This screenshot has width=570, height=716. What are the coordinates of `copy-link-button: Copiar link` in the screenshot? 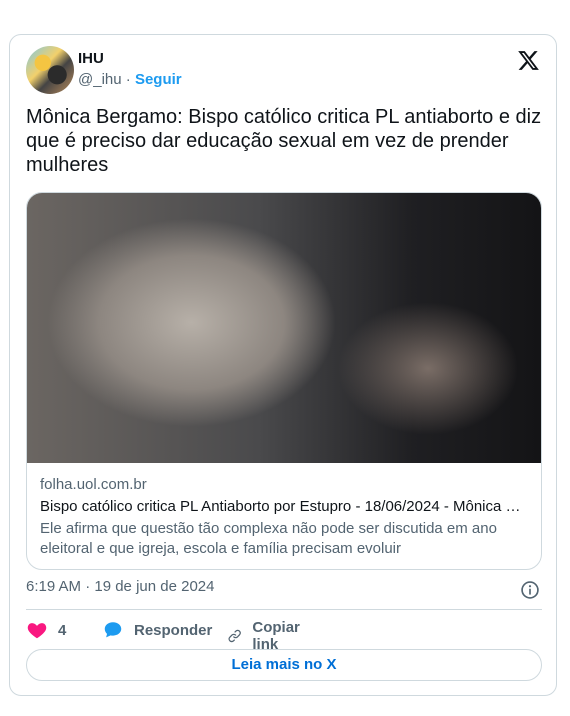 It's located at (267, 636).